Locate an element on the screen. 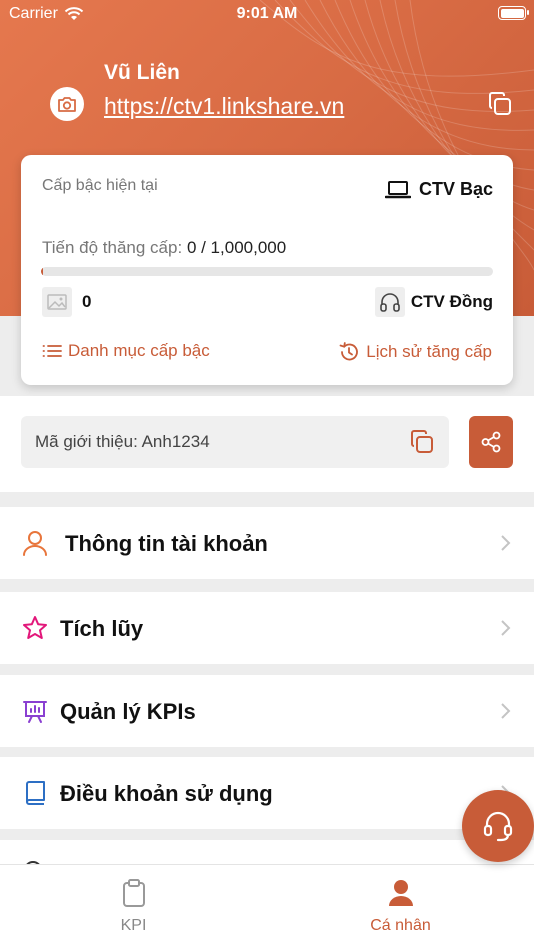 The image size is (534, 950). support-button is located at coordinates (498, 826).